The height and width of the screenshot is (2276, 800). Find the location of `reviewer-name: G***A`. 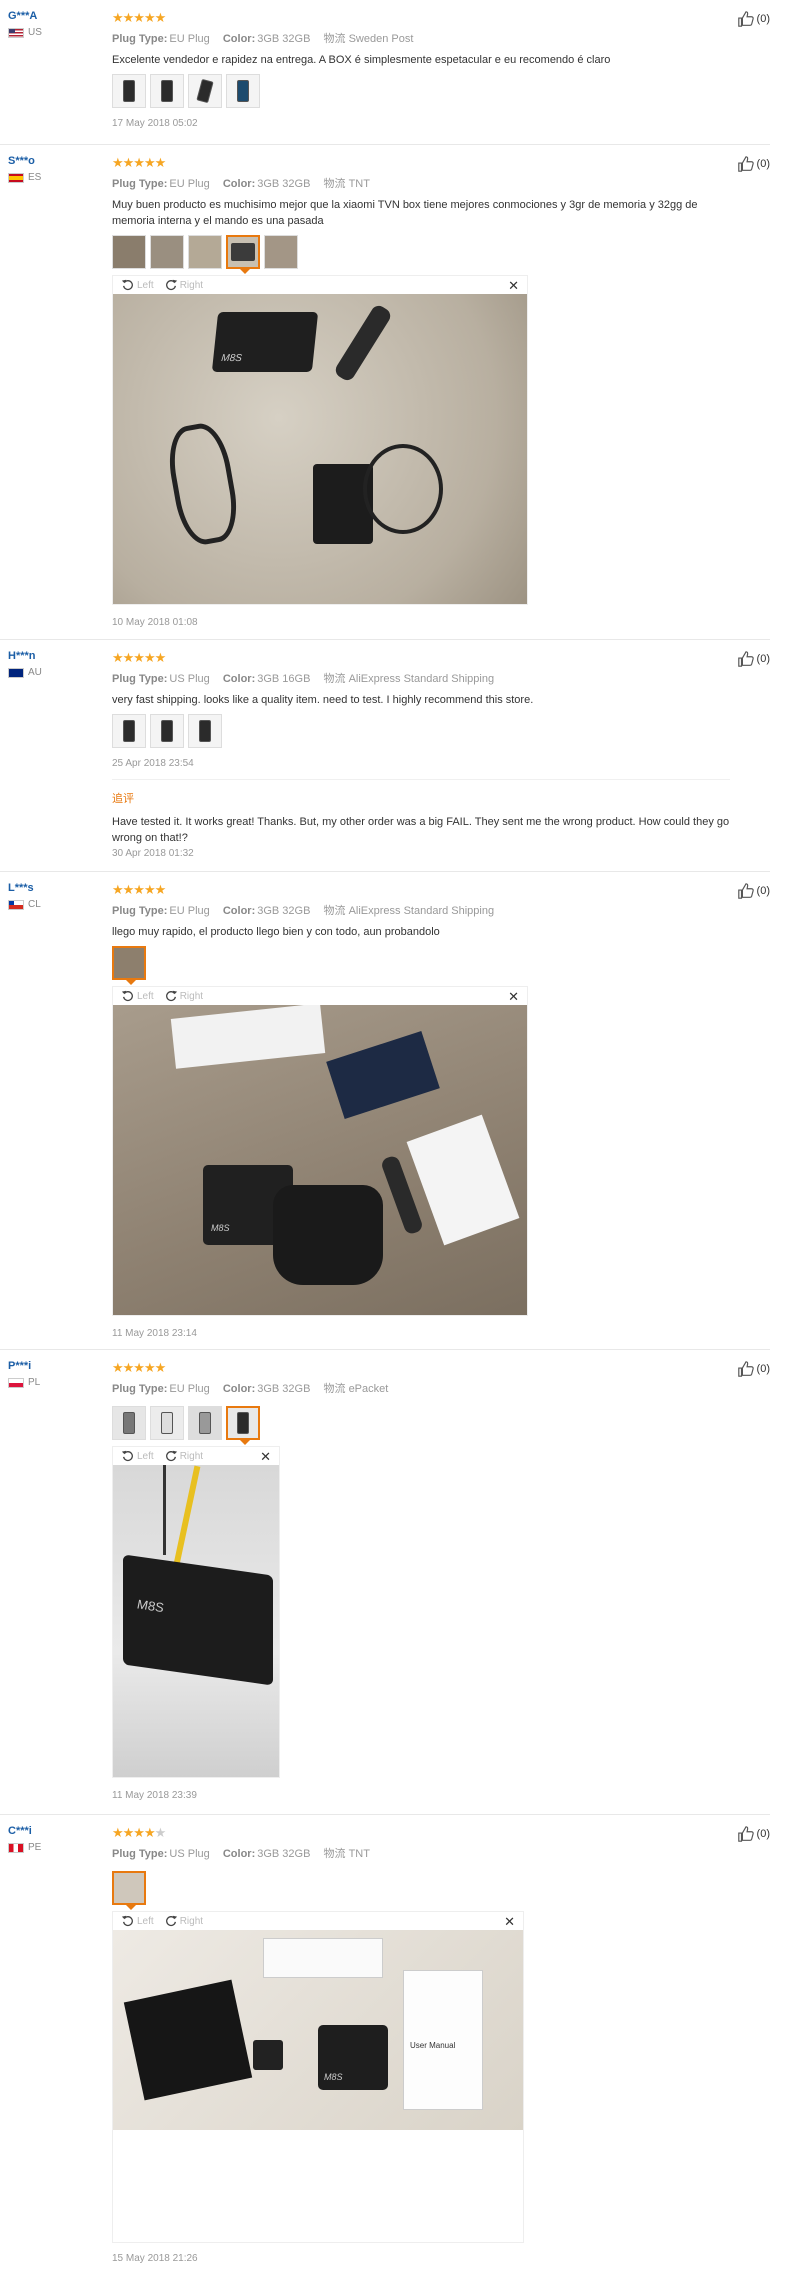

reviewer-name: G***A is located at coordinates (53, 16).